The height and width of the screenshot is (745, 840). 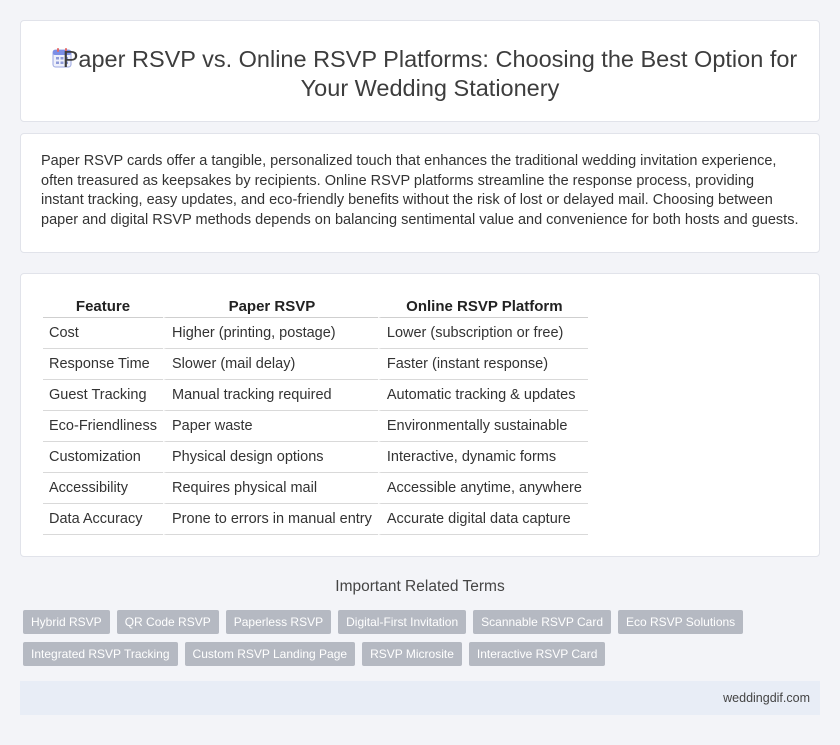 What do you see at coordinates (482, 364) in the screenshot?
I see `table-cell: Faster (instant response)` at bounding box center [482, 364].